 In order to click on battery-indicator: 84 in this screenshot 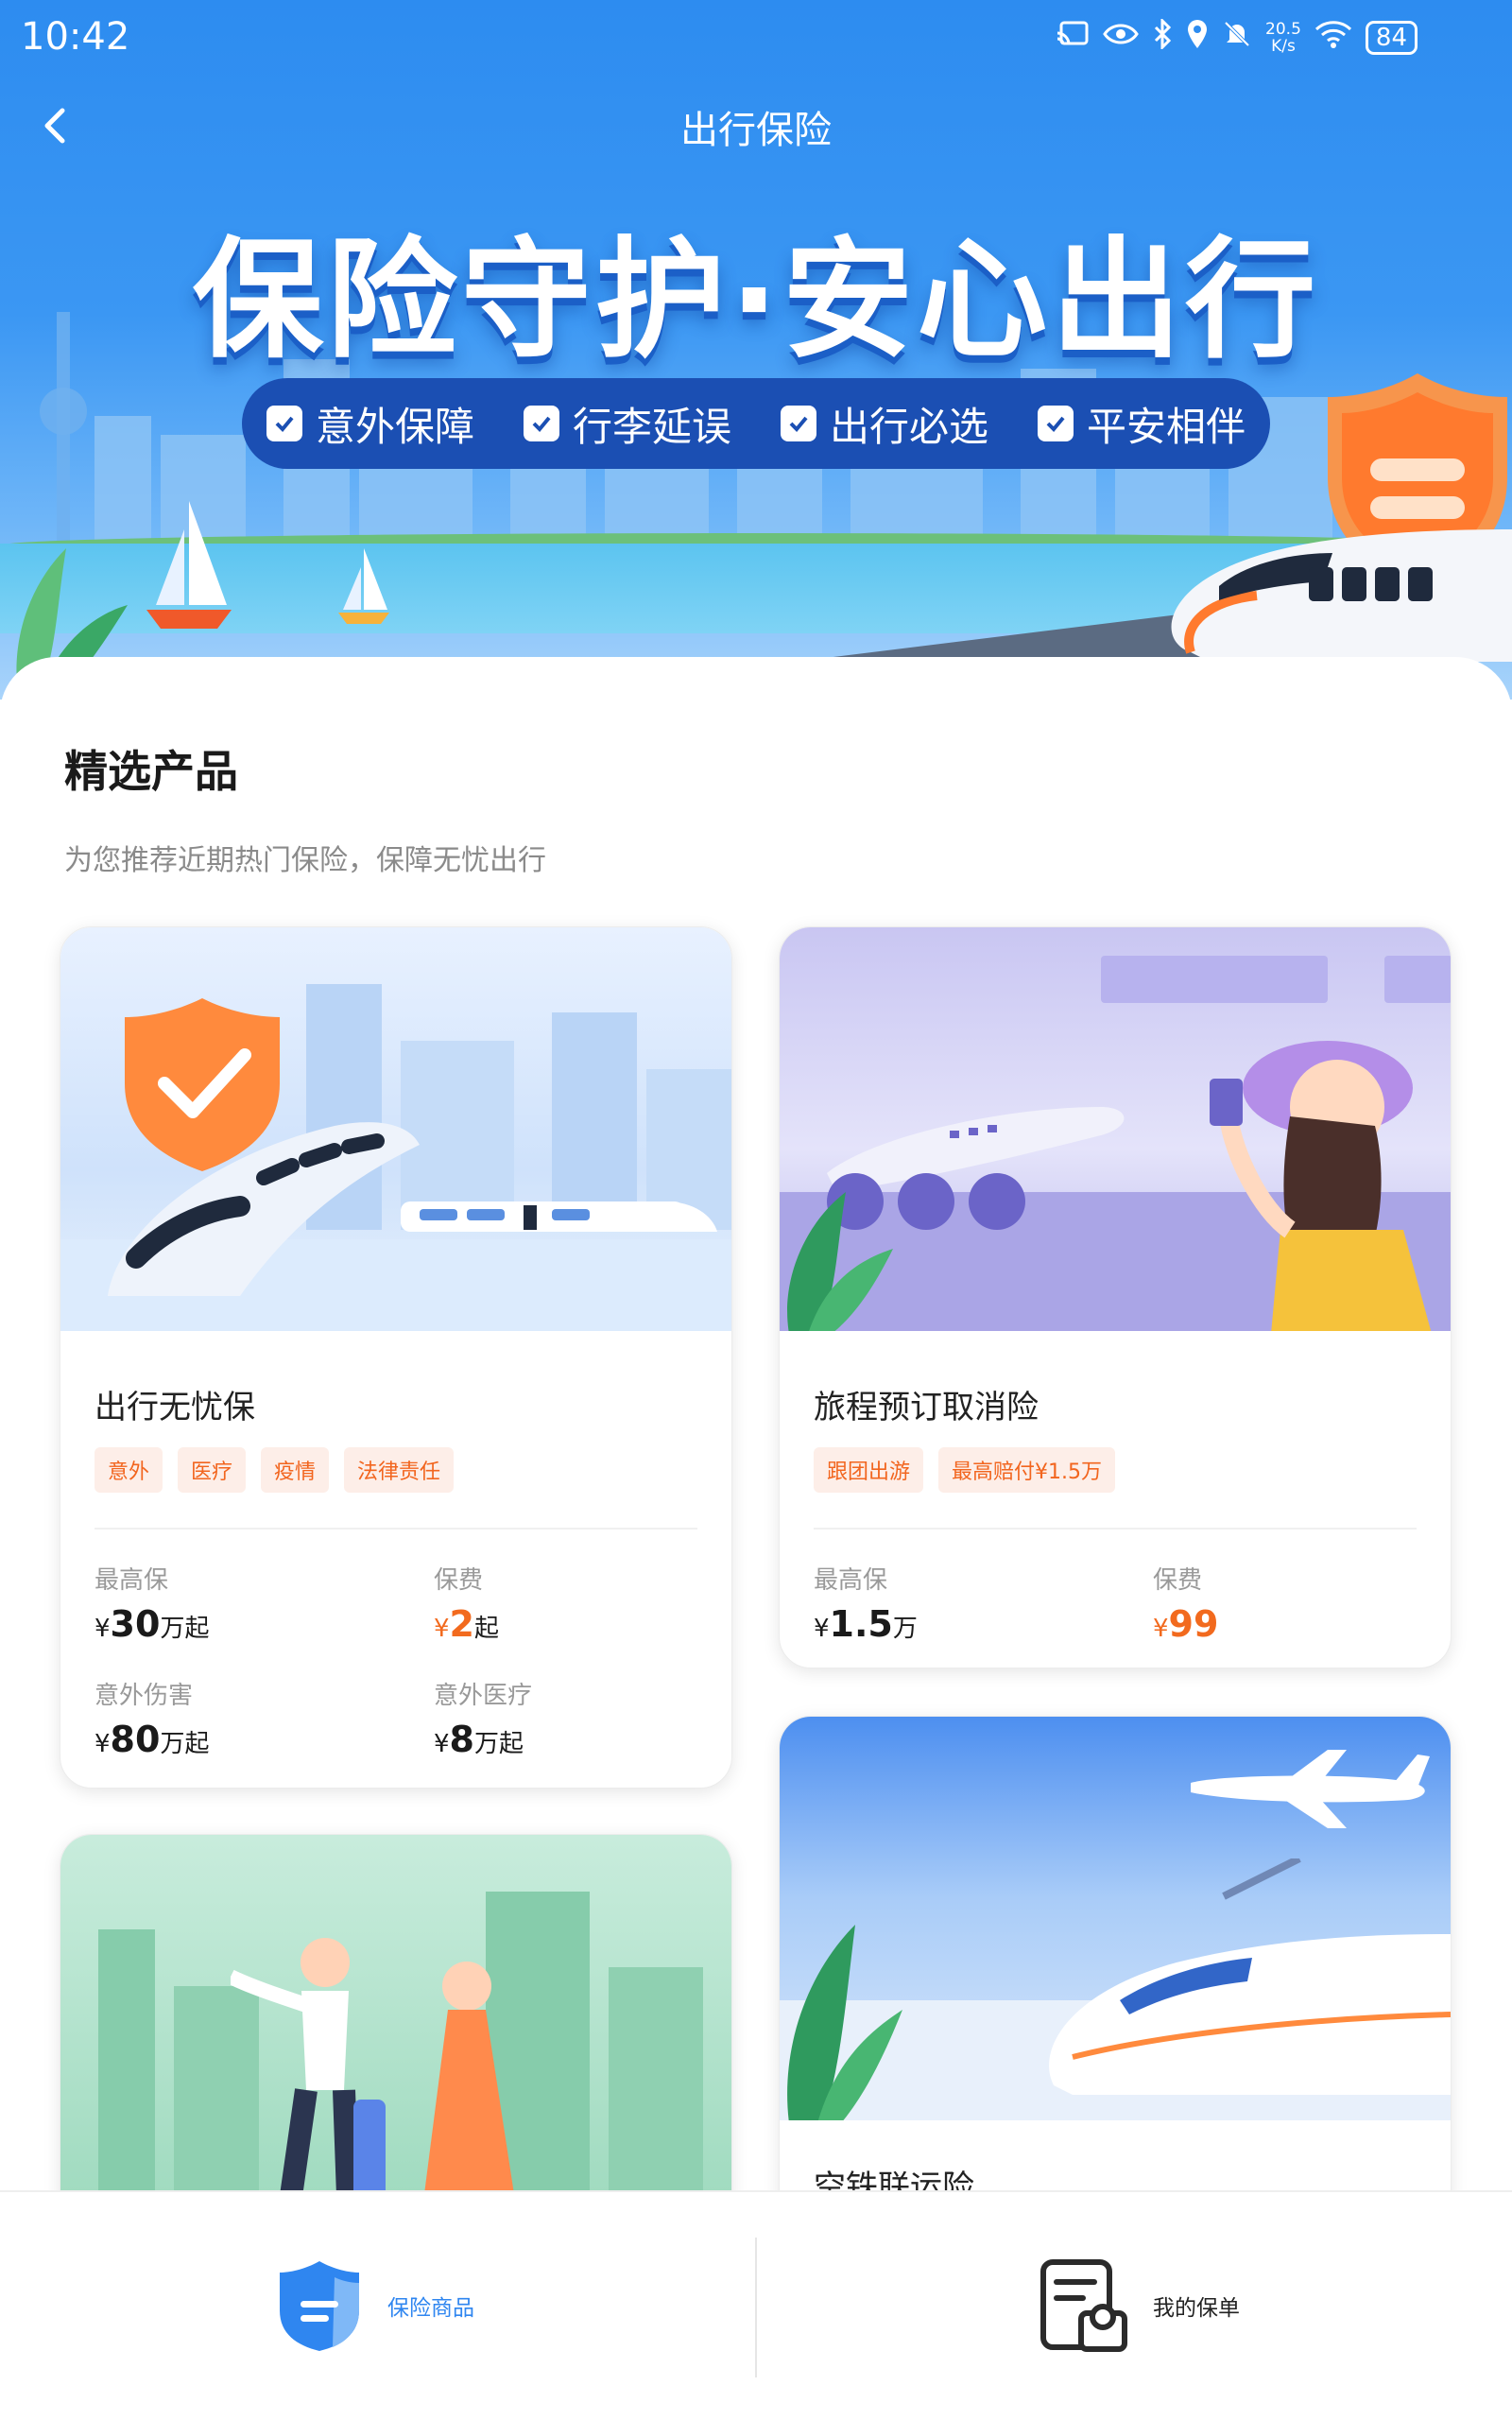, I will do `click(1391, 38)`.